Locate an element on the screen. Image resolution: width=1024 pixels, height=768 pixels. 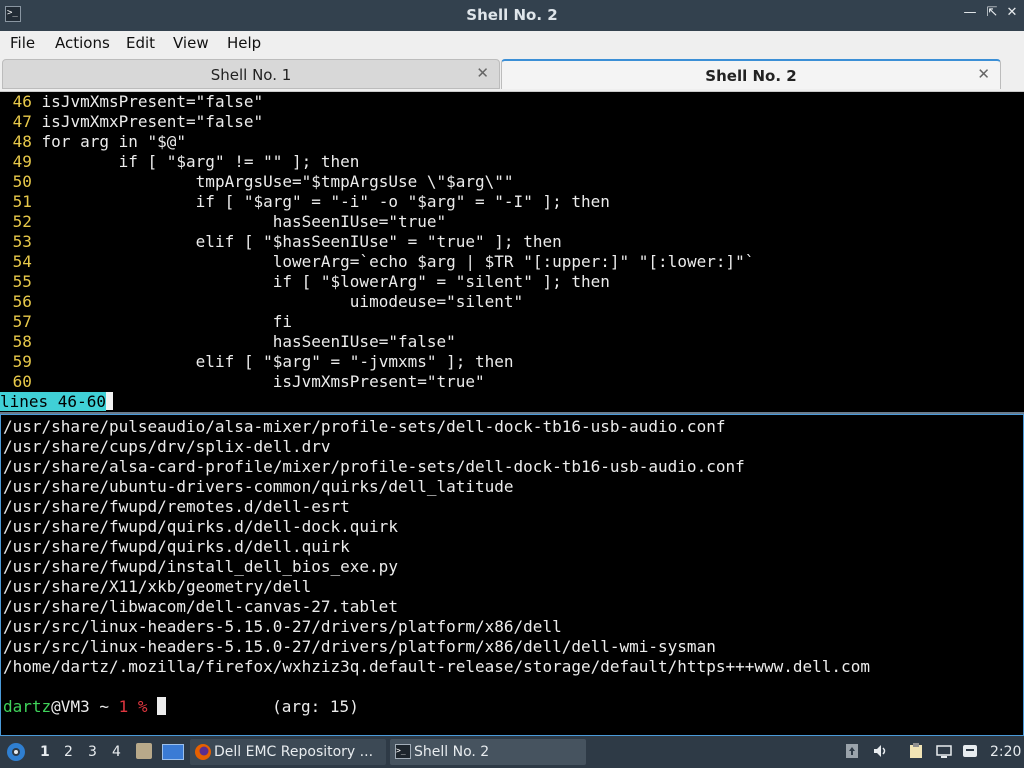
line-number: 52 is located at coordinates (22, 221).